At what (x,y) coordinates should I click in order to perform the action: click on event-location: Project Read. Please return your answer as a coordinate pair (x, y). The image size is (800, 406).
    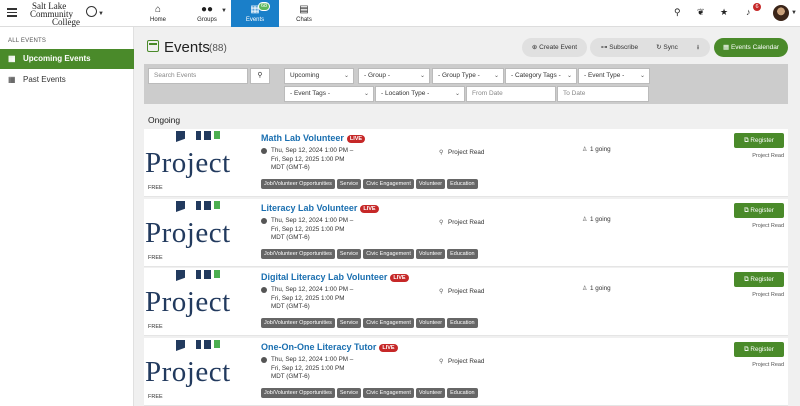
    Looking at the image, I should click on (466, 291).